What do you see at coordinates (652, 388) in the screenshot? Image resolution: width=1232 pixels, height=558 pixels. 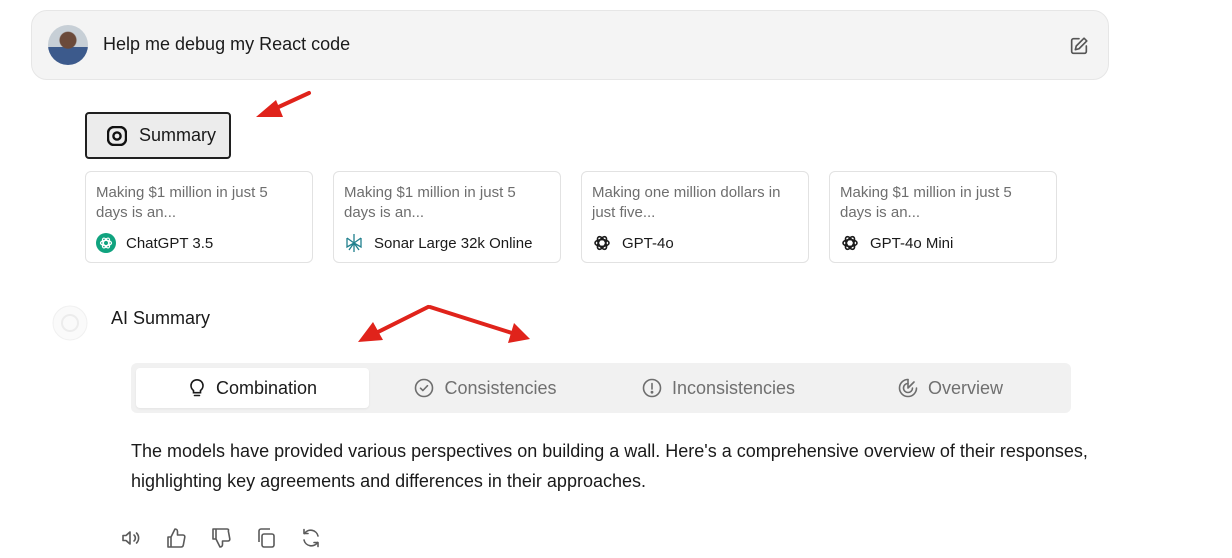 I see `alert-circle-icon` at bounding box center [652, 388].